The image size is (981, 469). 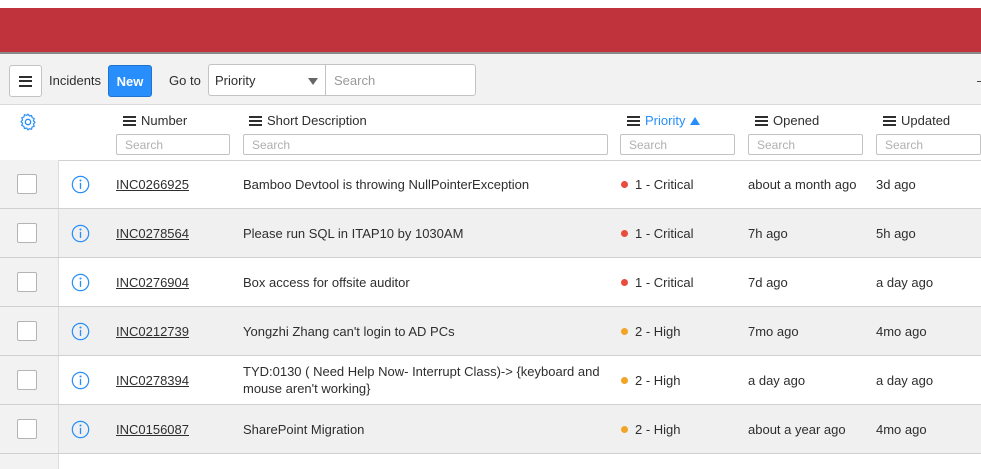 What do you see at coordinates (490, 4) in the screenshot?
I see `top-strip` at bounding box center [490, 4].